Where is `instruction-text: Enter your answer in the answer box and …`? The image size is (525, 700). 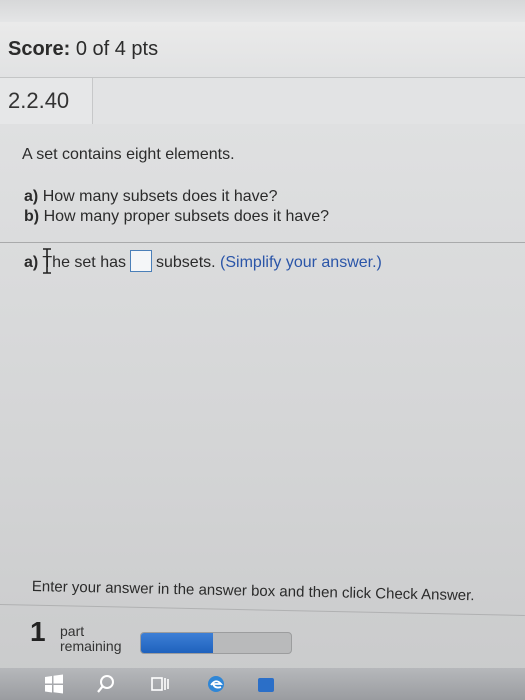
instruction-text: Enter your answer in the answer box and … is located at coordinates (253, 591).